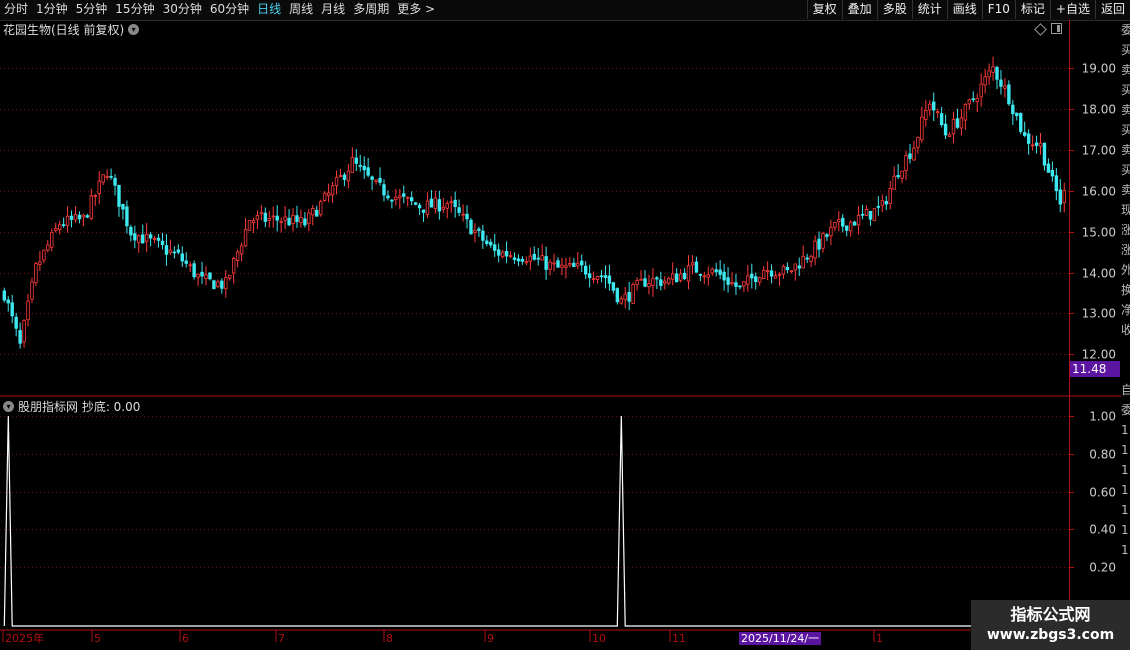  What do you see at coordinates (1125, 170) in the screenshot?
I see `quote-strip-char: 买` at bounding box center [1125, 170].